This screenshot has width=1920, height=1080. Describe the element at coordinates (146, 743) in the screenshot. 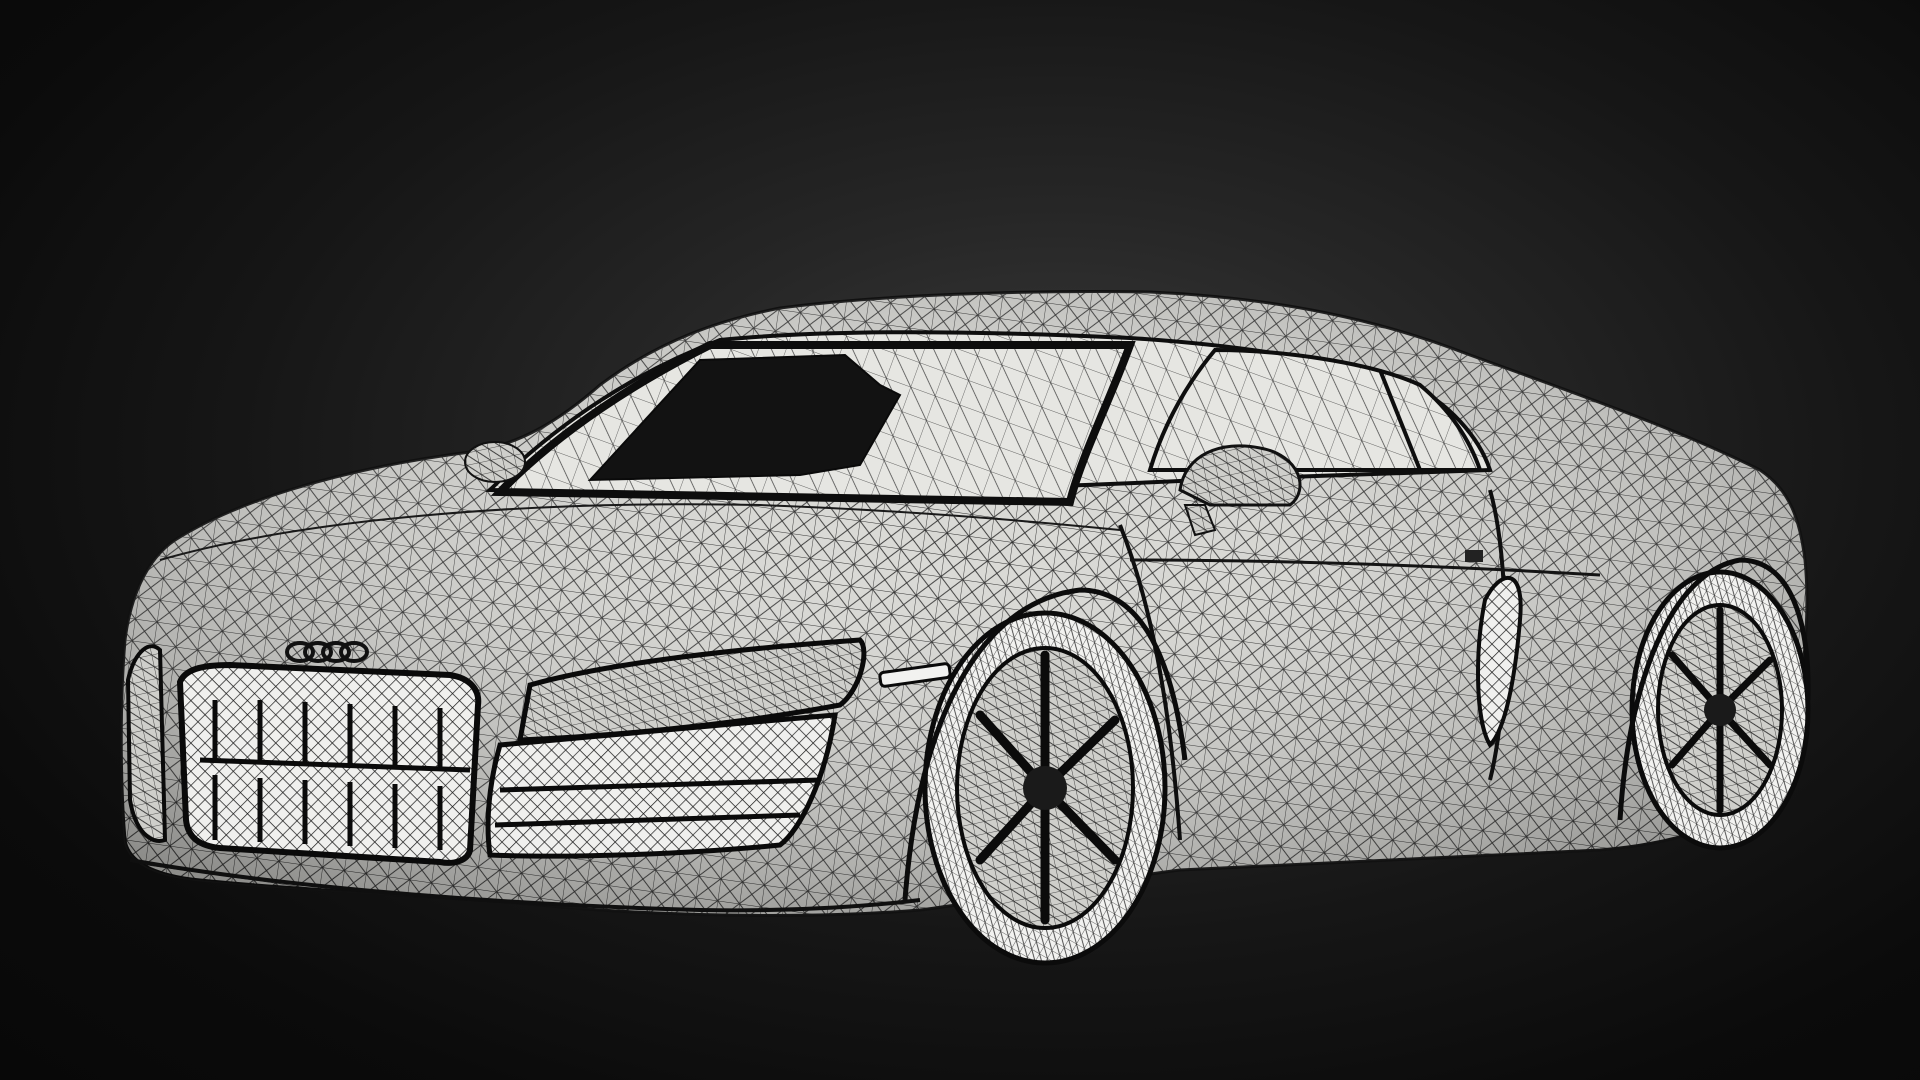

I see `front-left-bumper` at that location.